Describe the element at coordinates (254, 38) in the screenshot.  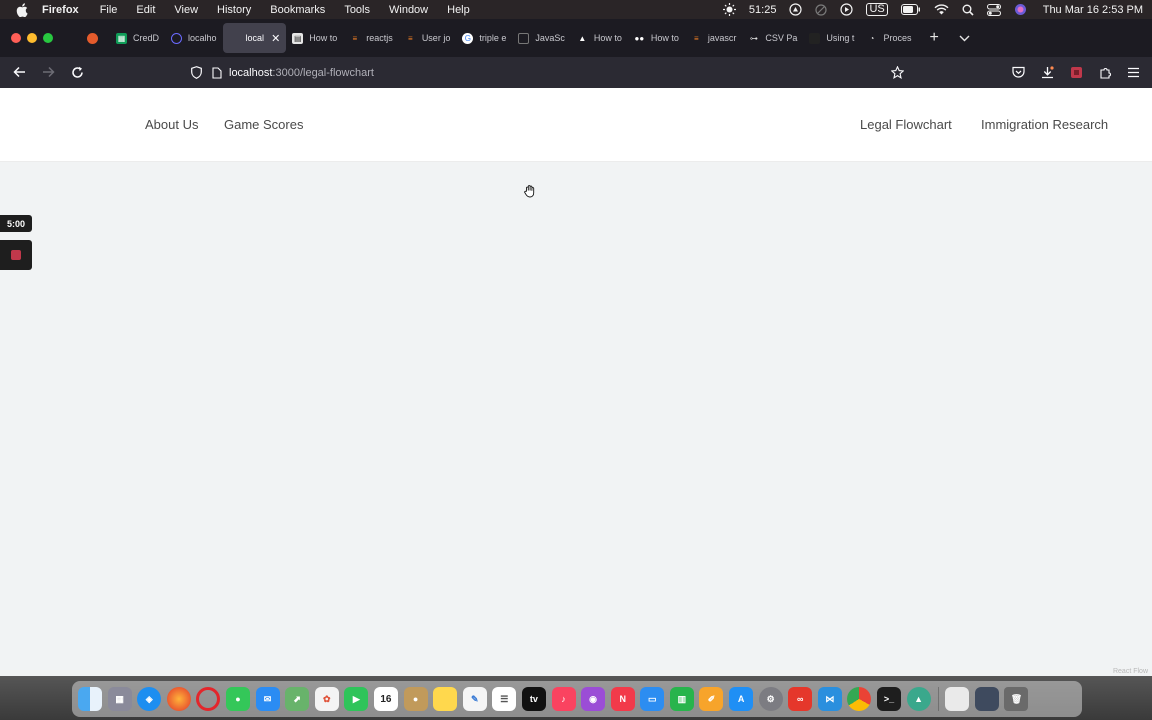
I see `tab-2-active: local ✕` at that location.